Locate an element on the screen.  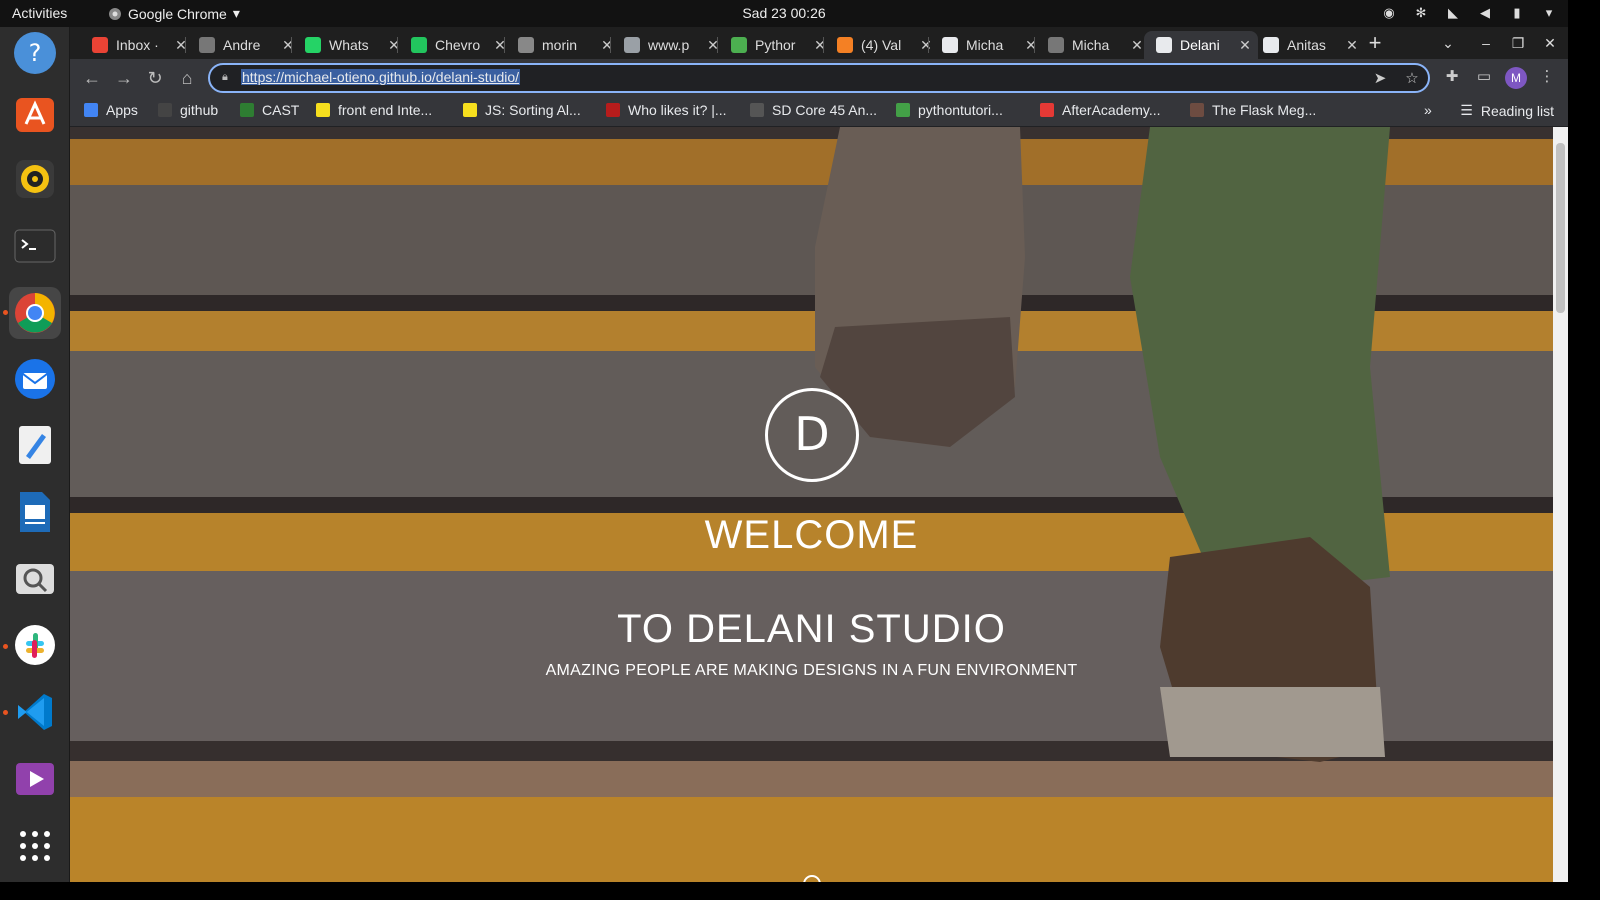
tab-title: Anitas is located at coordinates (1306, 45).